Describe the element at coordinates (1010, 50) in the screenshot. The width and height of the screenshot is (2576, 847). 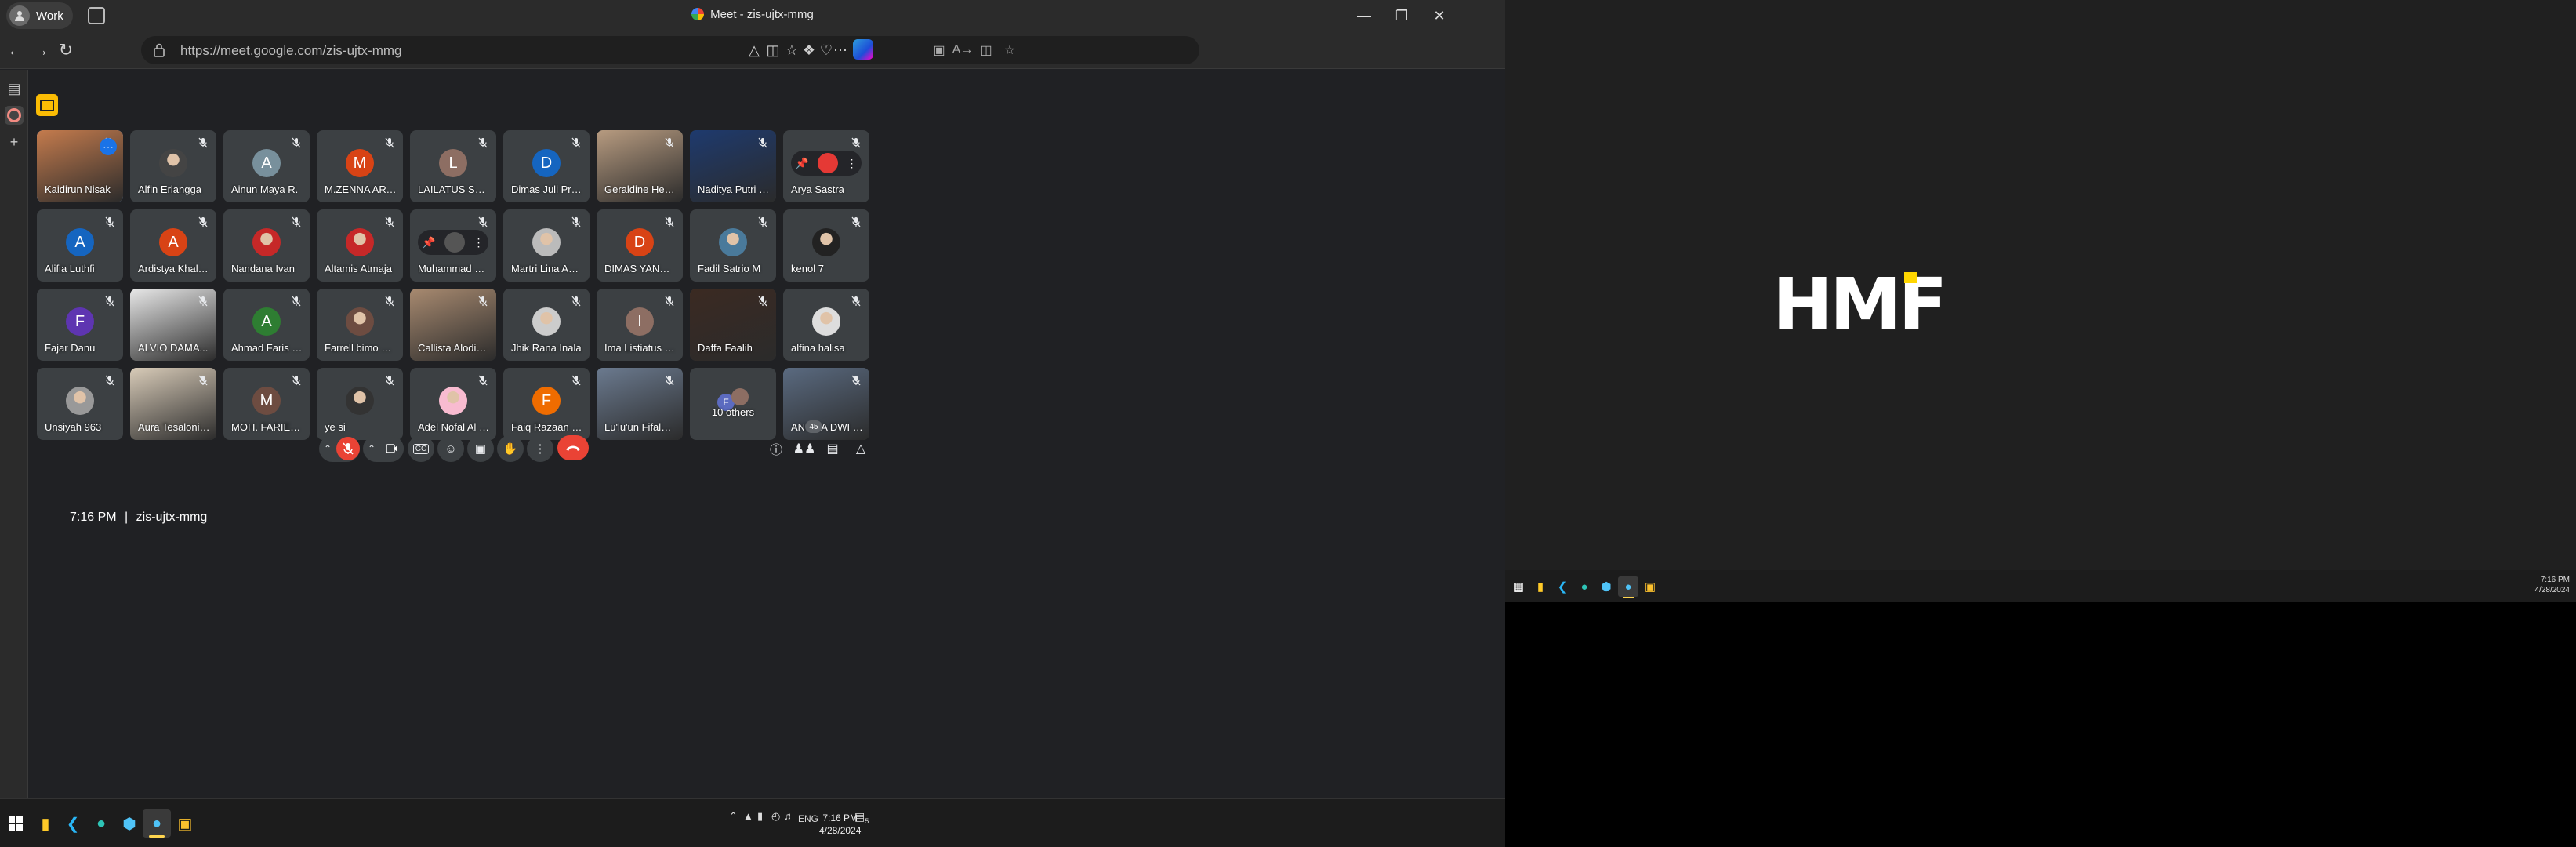
I see `favorite-star-icon: ☆` at that location.